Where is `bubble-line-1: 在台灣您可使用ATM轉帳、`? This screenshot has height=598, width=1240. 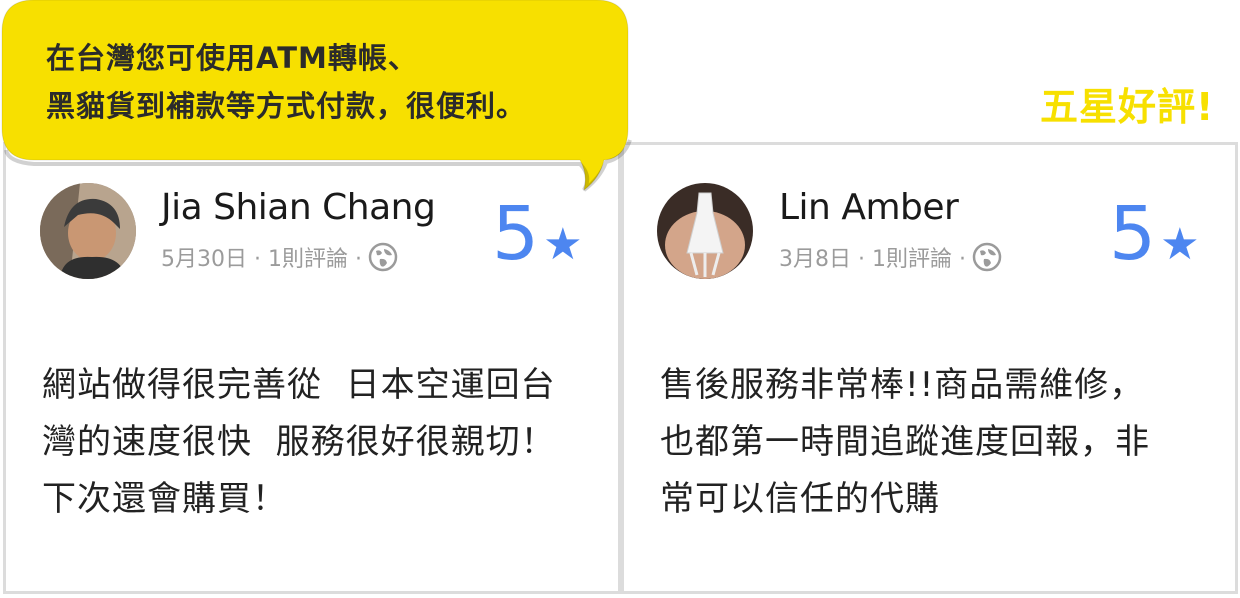 bubble-line-1: 在台灣您可使用ATM轉帳、 is located at coordinates (232, 58).